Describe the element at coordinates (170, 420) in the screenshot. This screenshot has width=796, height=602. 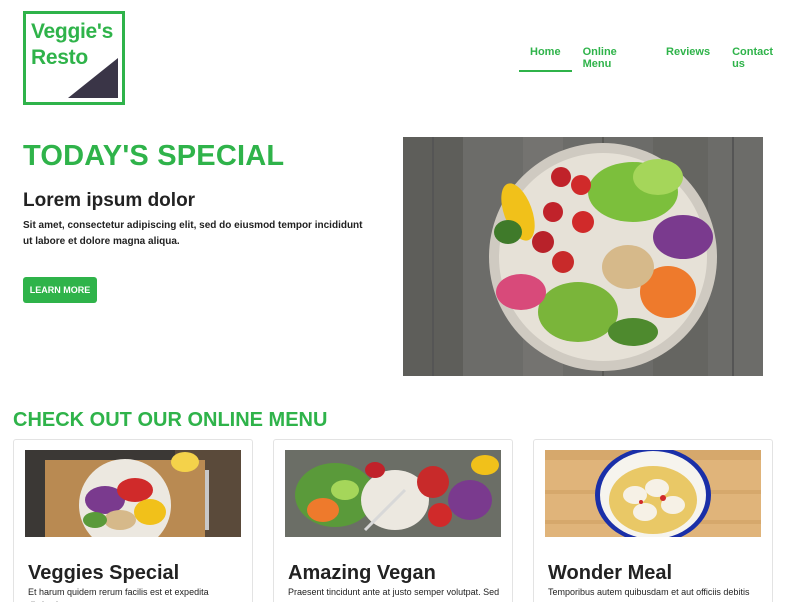
I see `menu-section-title: CHECK OUT OUR ONLINE MENU` at that location.